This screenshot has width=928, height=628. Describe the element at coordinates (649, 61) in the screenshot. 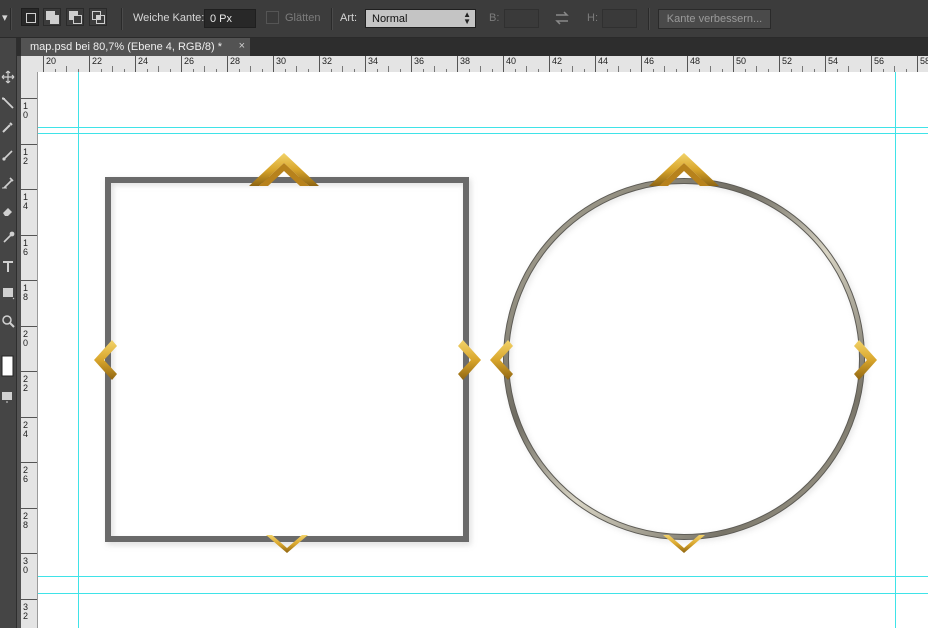

I see `ruler-label: 46` at that location.